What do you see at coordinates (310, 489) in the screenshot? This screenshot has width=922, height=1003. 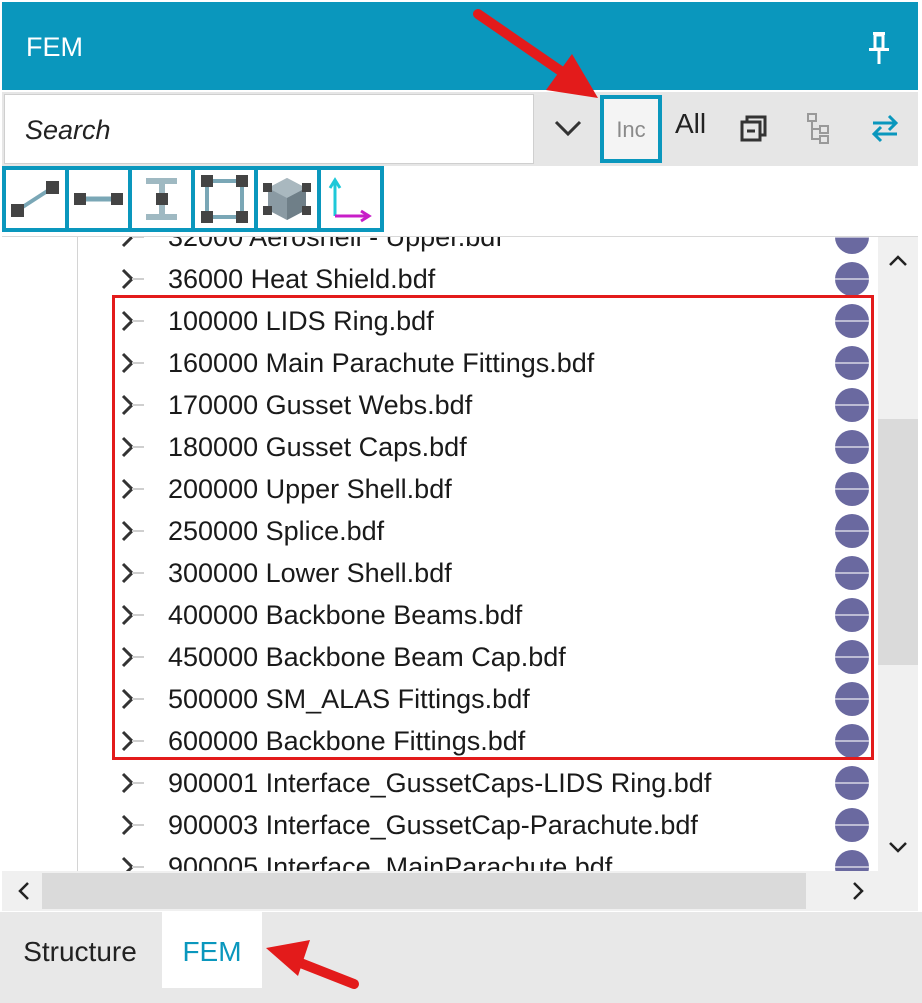 I see `tree-row-label: 200000 Upper Shell.bdf` at bounding box center [310, 489].